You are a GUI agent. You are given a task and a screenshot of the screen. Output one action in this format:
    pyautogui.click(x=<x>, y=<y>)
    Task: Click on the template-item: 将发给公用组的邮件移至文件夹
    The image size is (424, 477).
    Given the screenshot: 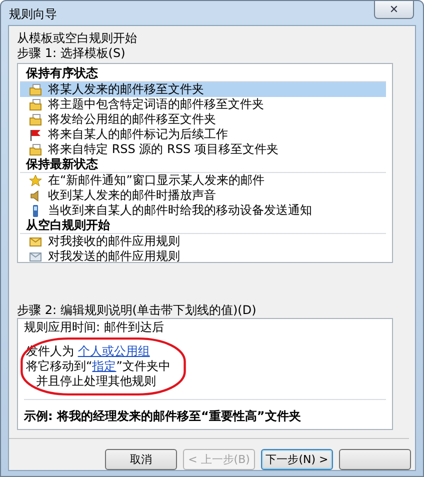 What is the action you would take?
    pyautogui.click(x=203, y=119)
    